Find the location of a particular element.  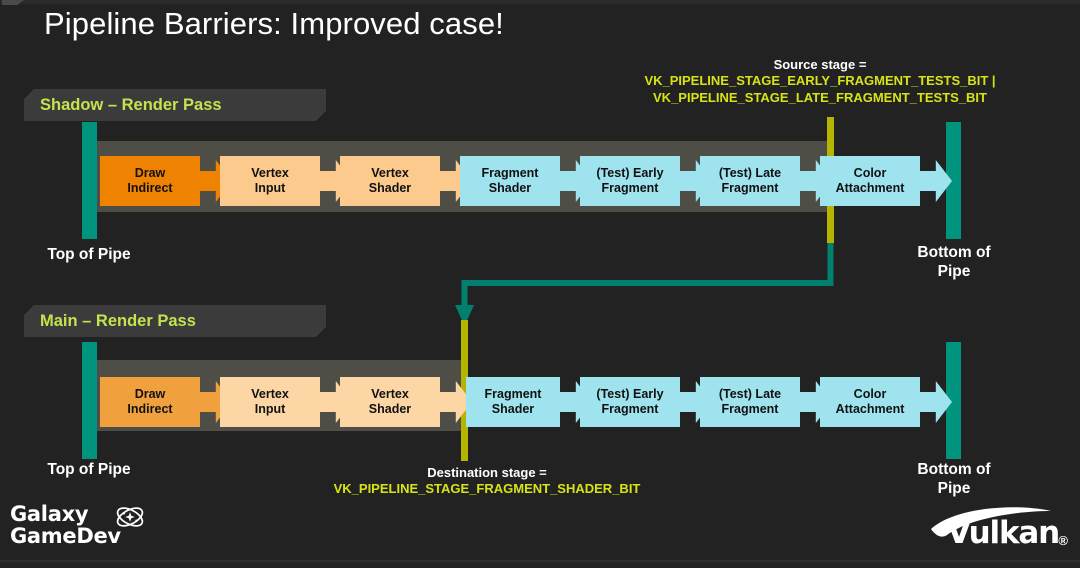

stage-box-main-vertex-shader: Vertex Shader is located at coordinates (390, 402).